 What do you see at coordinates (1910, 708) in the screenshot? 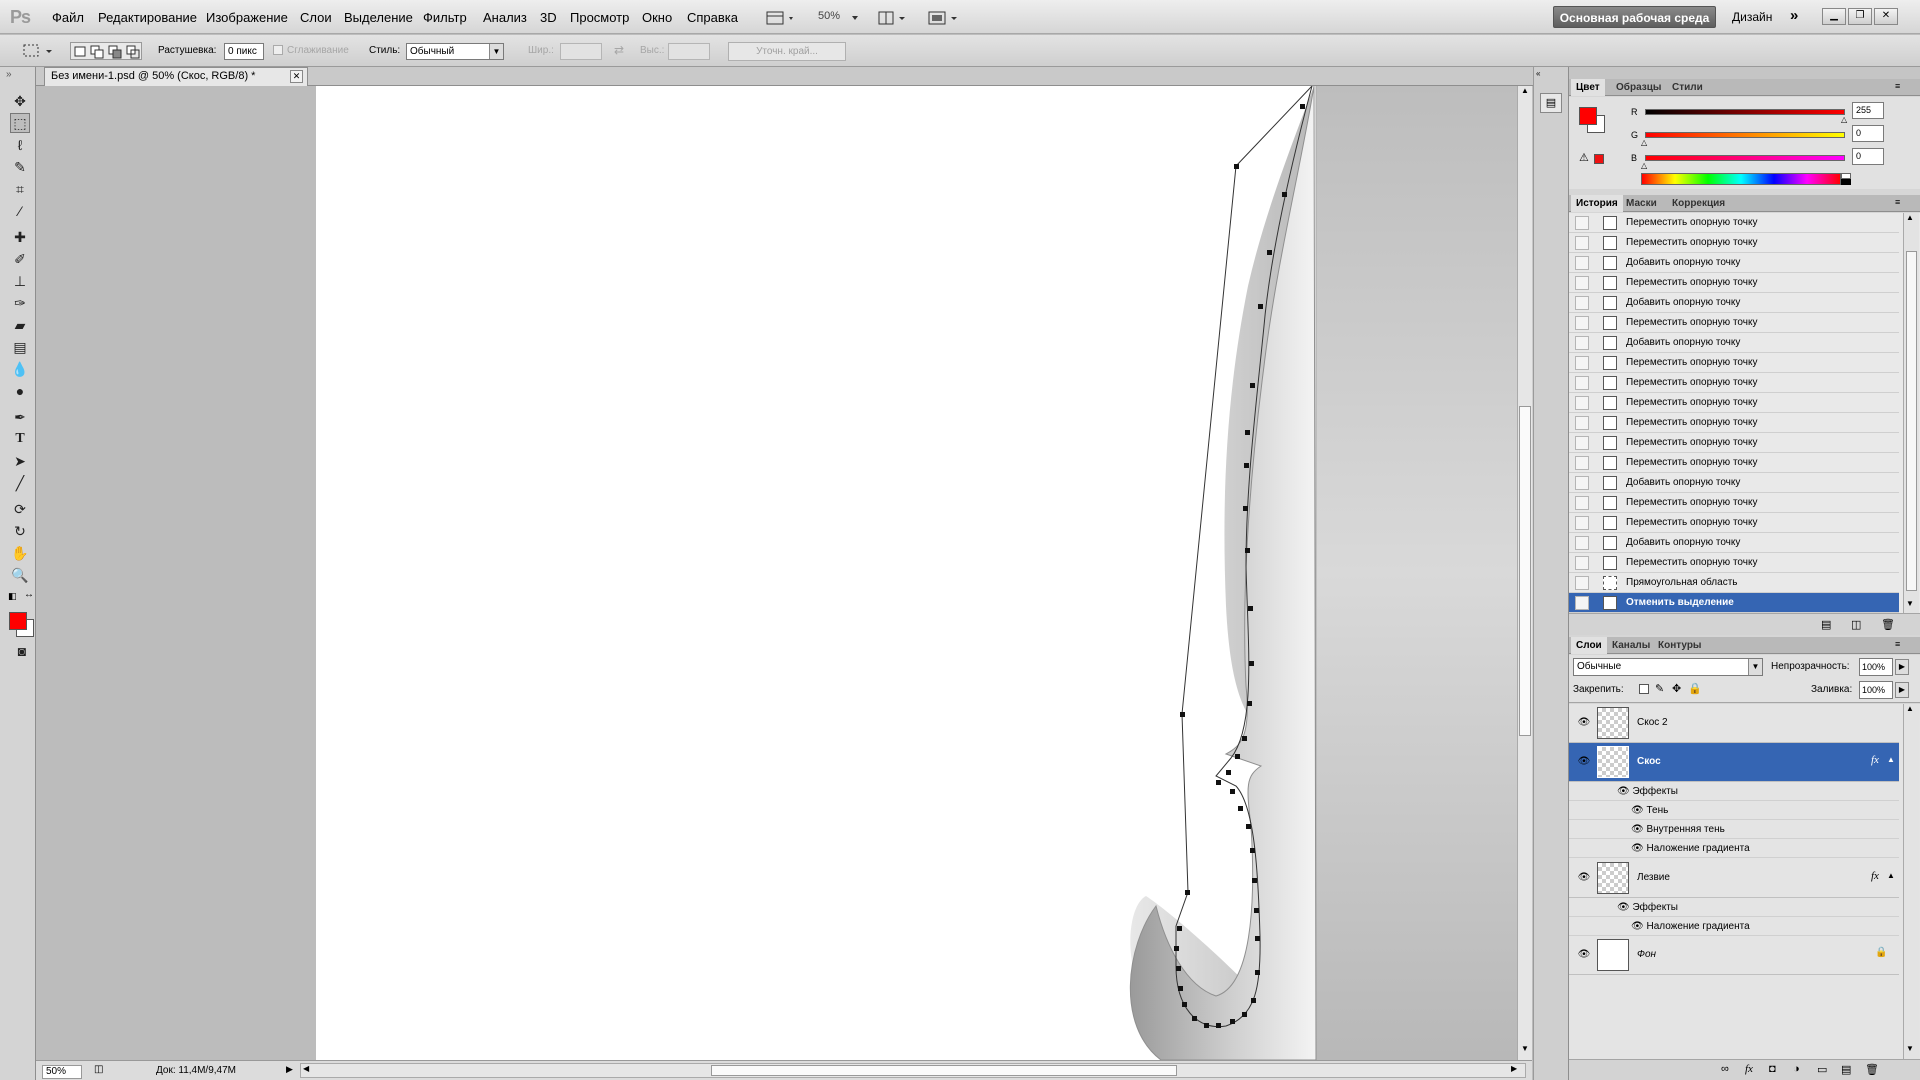
I see `layers-scroll-up-icon: ▲` at bounding box center [1910, 708].